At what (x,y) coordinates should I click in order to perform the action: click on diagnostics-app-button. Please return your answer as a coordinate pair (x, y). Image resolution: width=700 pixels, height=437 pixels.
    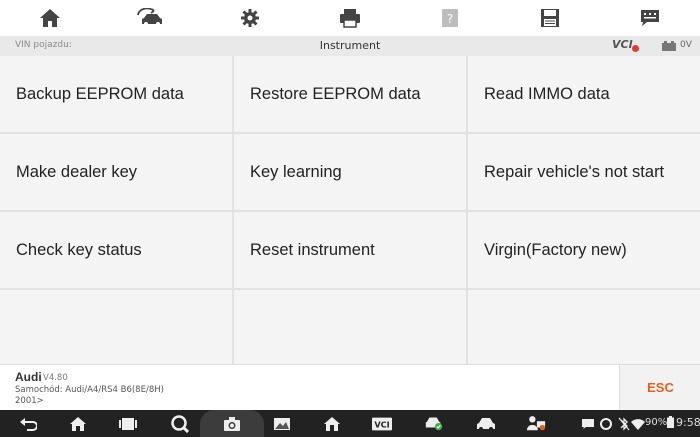
    Looking at the image, I should click on (434, 422).